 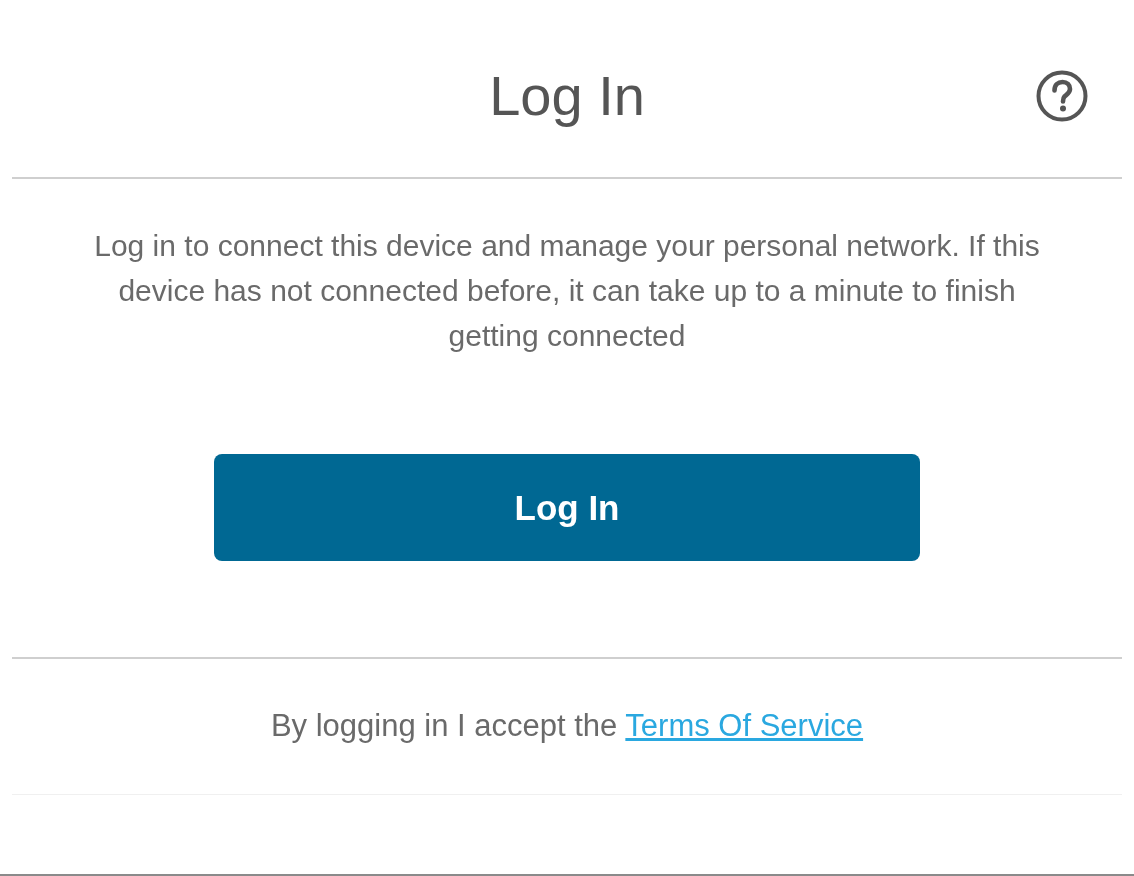 I want to click on terms-notice: By logging in I accept the Terms Of Service, so click(x=567, y=726).